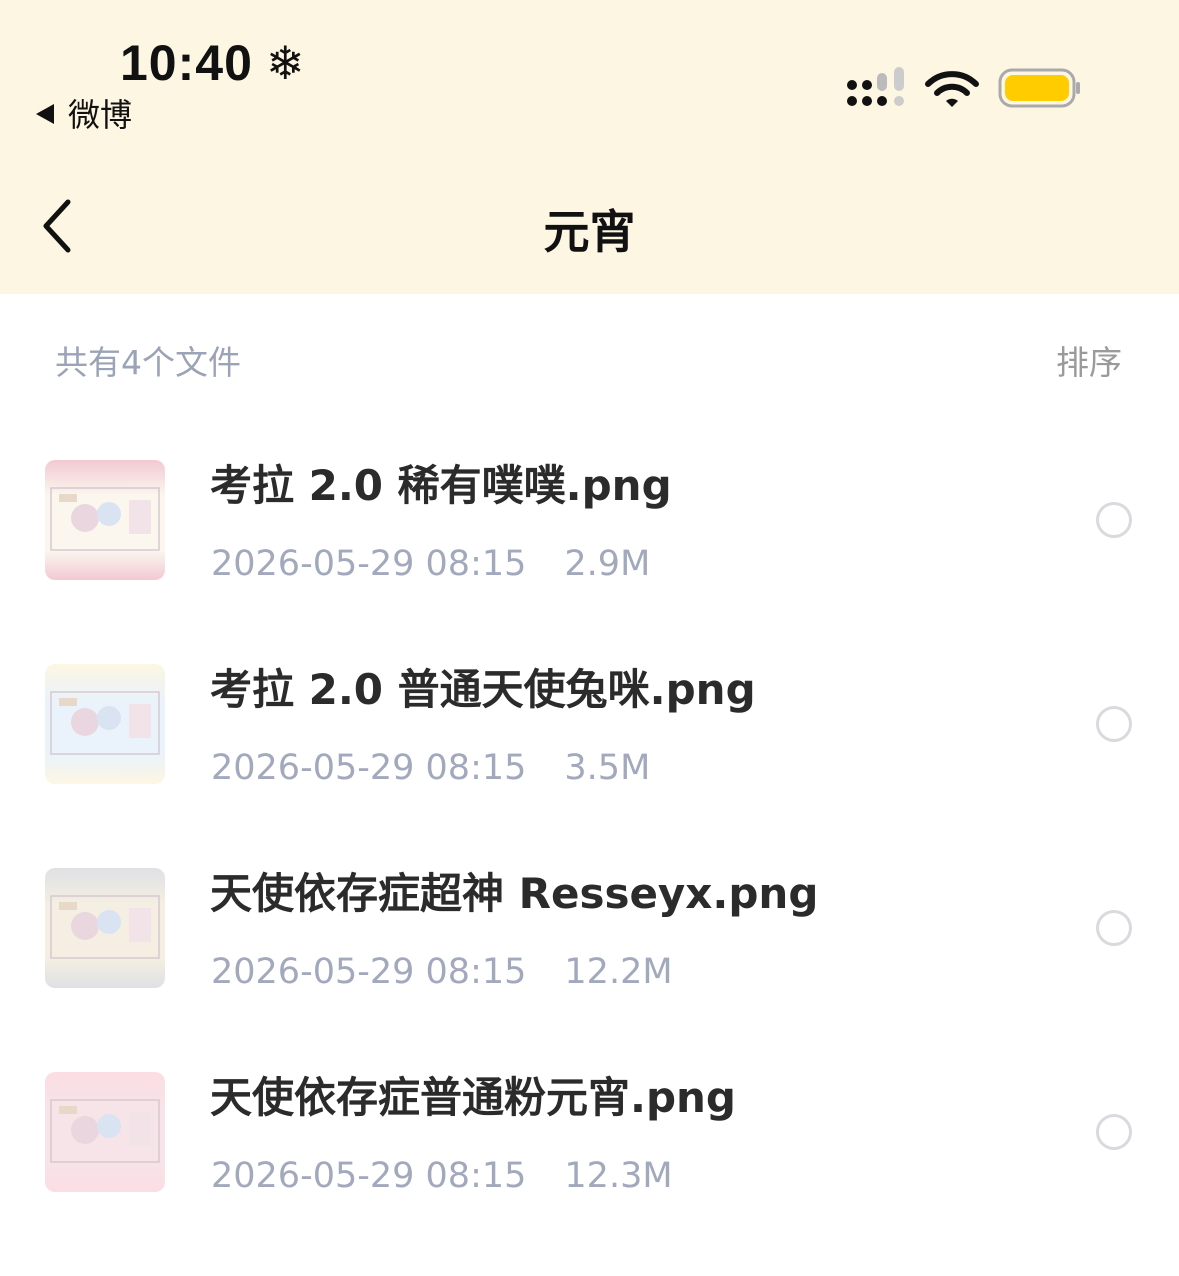 The width and height of the screenshot is (1179, 1276). I want to click on file-size: 12.2M, so click(618, 972).